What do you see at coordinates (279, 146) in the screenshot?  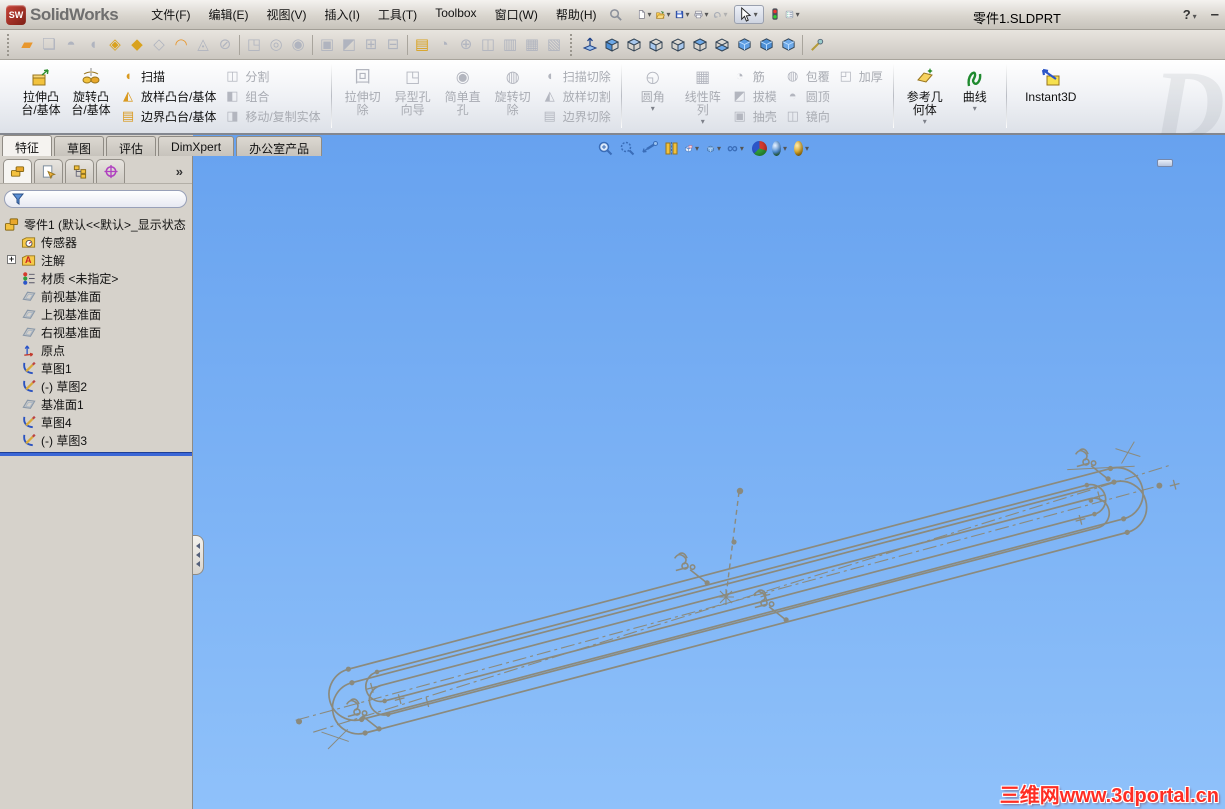 I see `tab-office-products: 办公室产品` at bounding box center [279, 146].